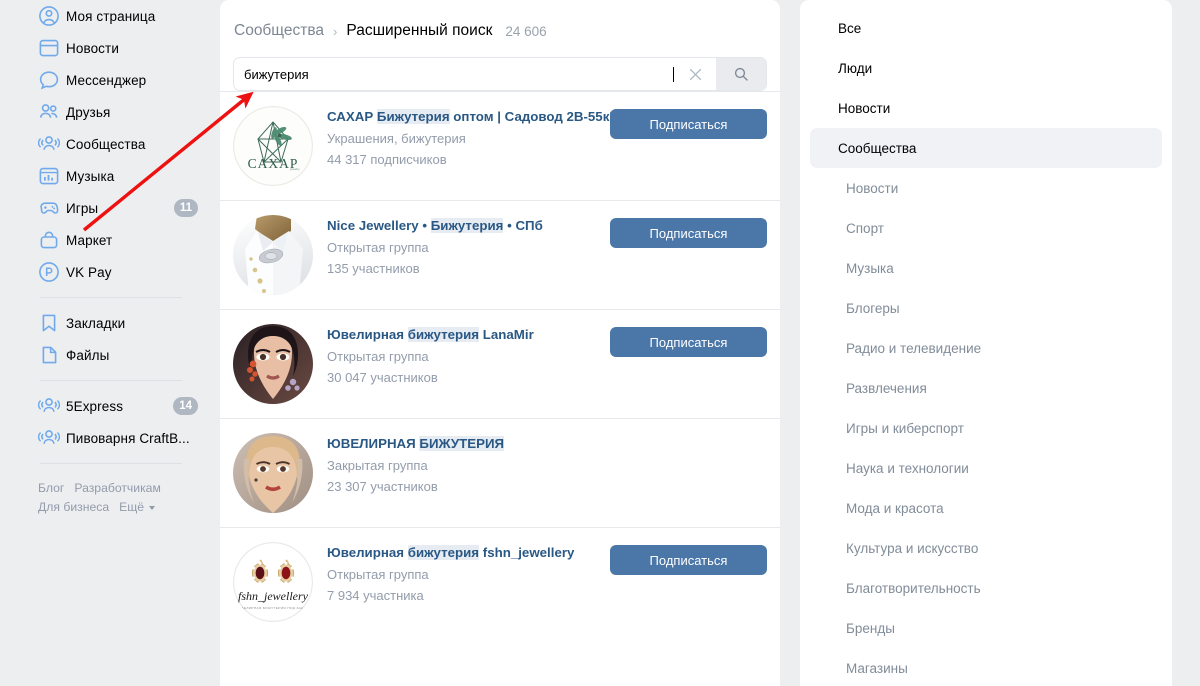 The image size is (1200, 686). I want to click on sidebar-item-label: Музыка, so click(90, 176).